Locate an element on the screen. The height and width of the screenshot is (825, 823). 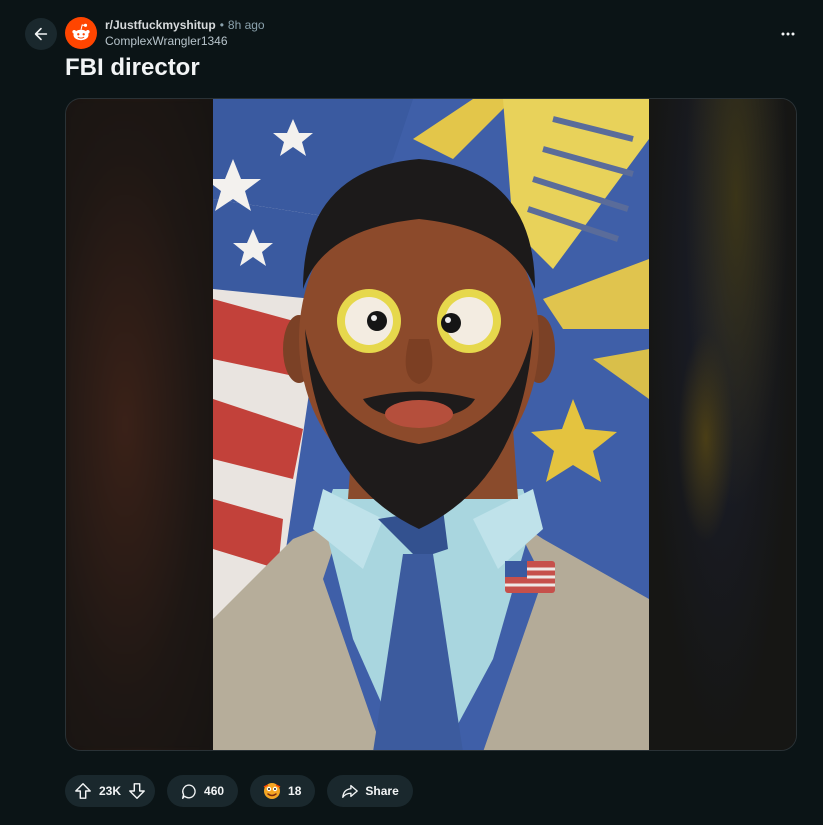
more-options-icon is located at coordinates (788, 34).